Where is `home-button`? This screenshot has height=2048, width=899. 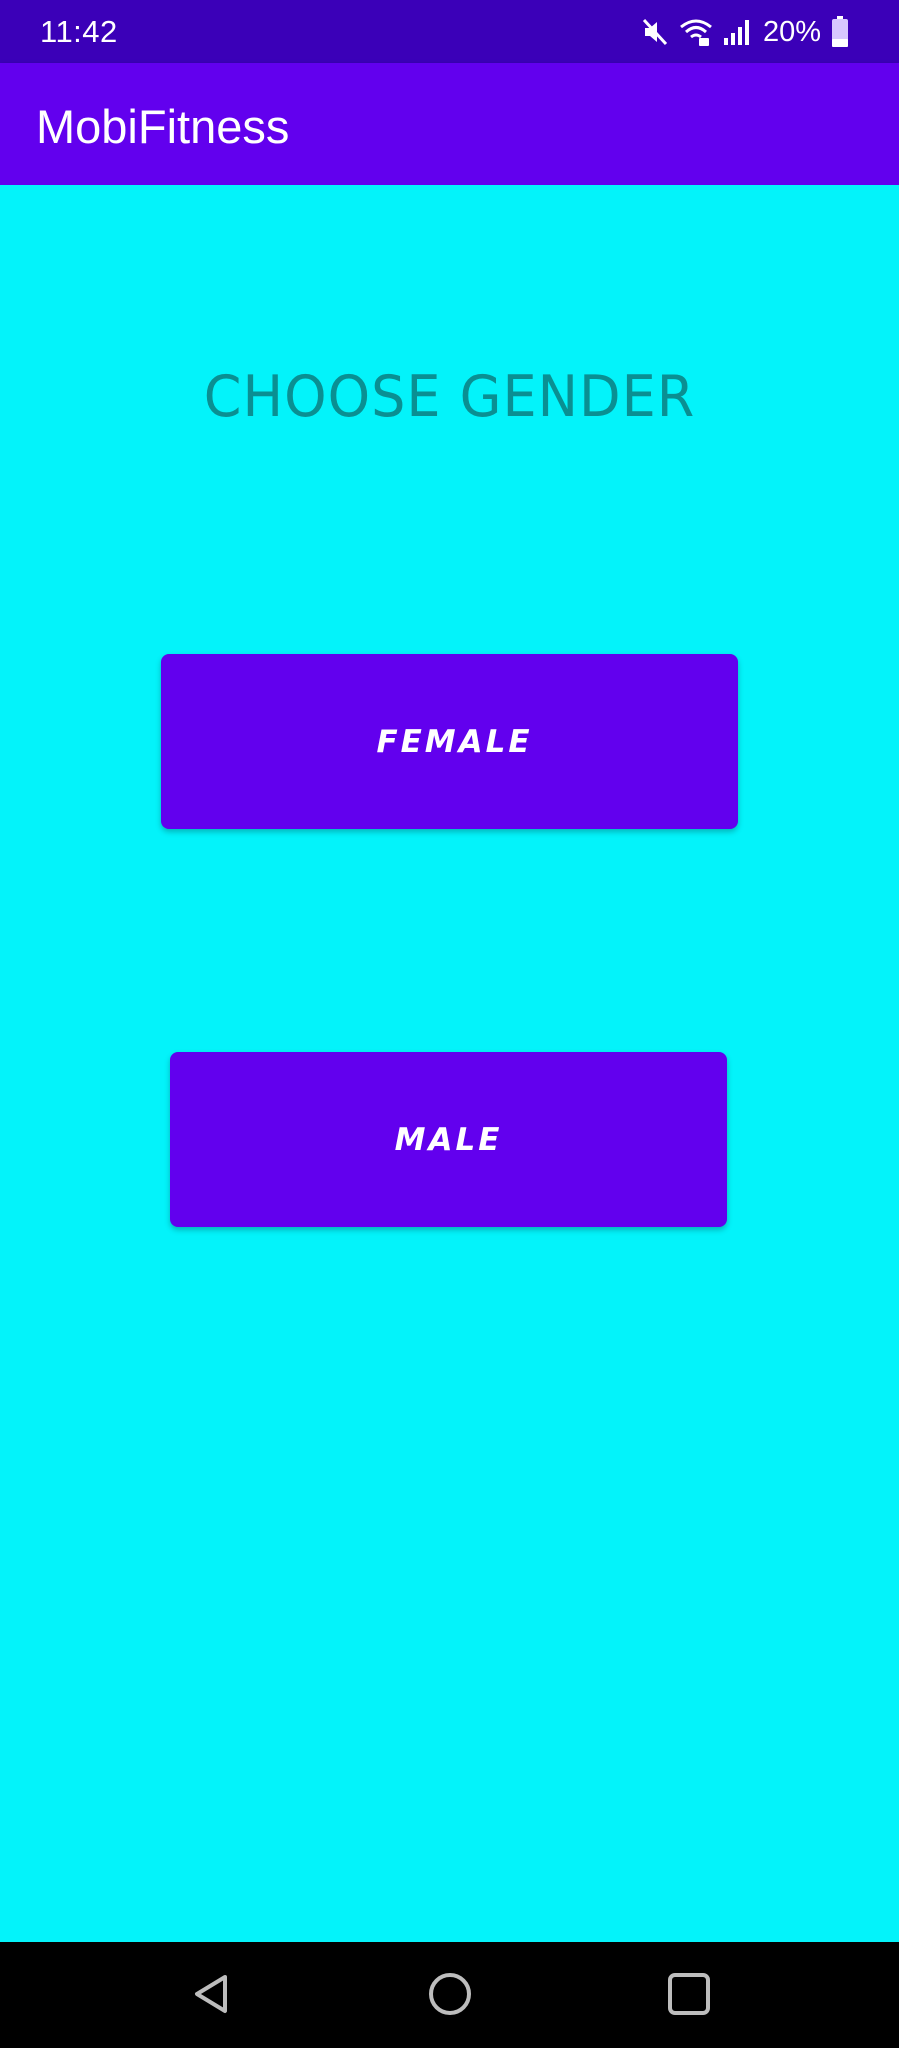
home-button is located at coordinates (450, 1996).